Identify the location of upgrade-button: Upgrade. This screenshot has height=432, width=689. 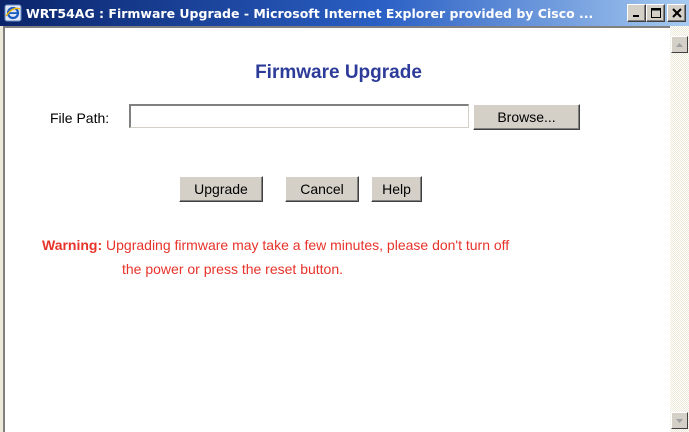
(221, 189).